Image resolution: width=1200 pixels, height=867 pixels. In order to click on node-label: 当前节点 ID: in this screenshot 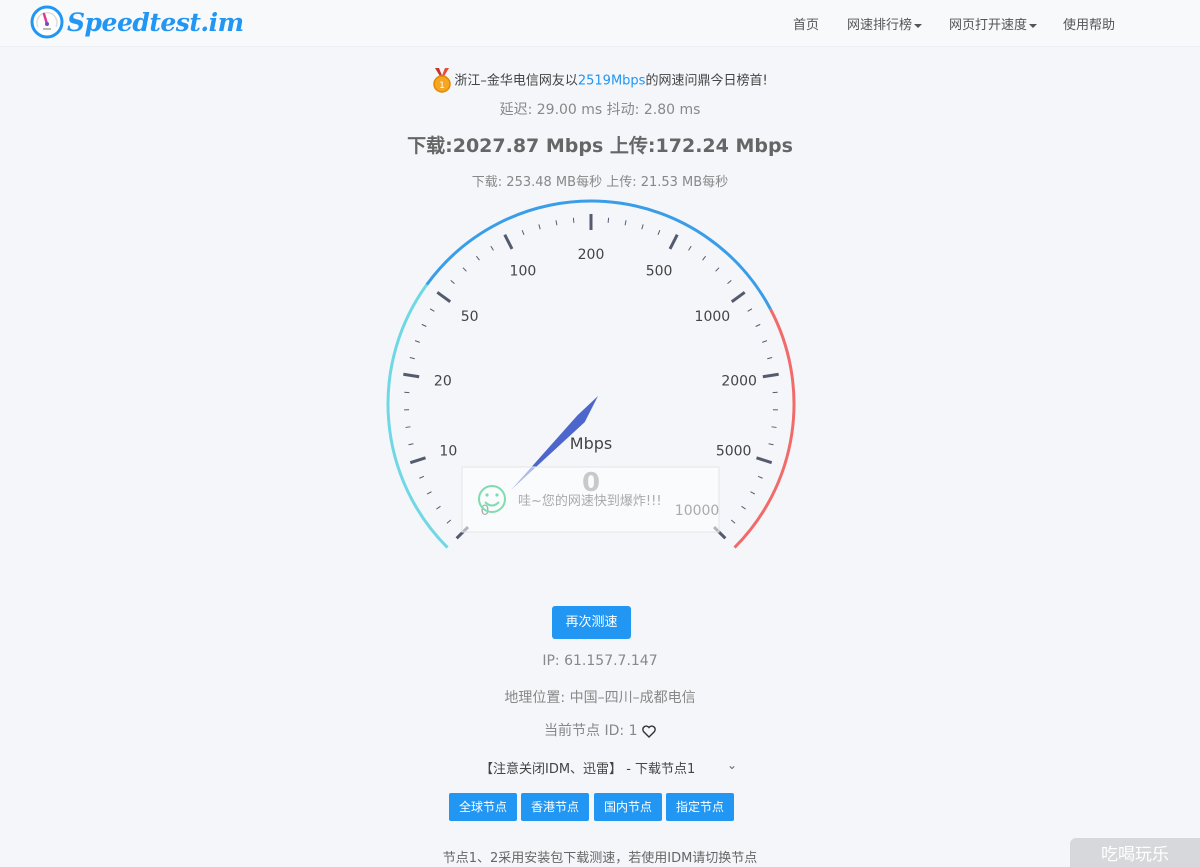, I will do `click(584, 731)`.